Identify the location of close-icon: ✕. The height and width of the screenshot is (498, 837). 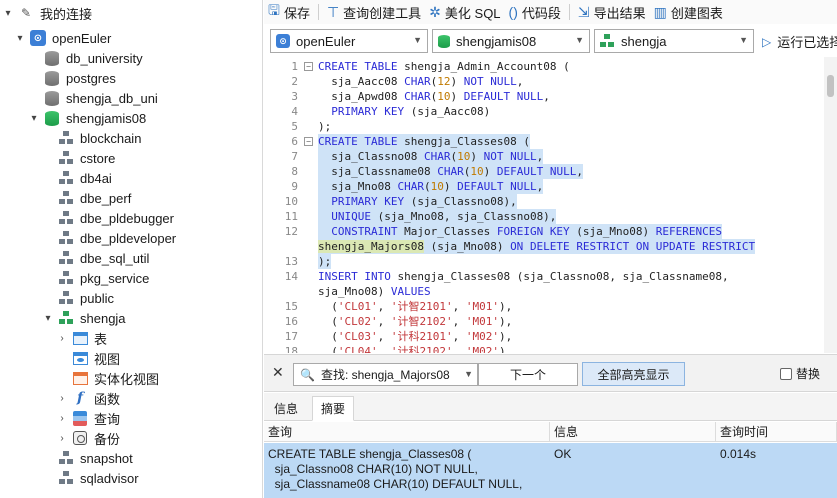
(278, 372).